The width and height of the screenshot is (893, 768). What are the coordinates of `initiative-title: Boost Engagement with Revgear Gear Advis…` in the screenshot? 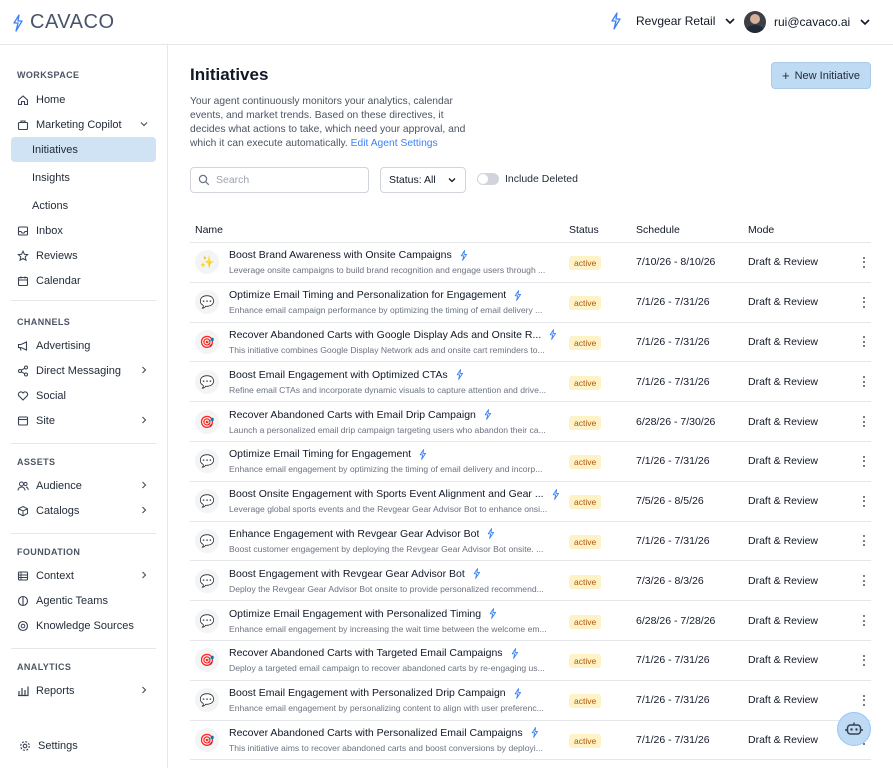 It's located at (347, 574).